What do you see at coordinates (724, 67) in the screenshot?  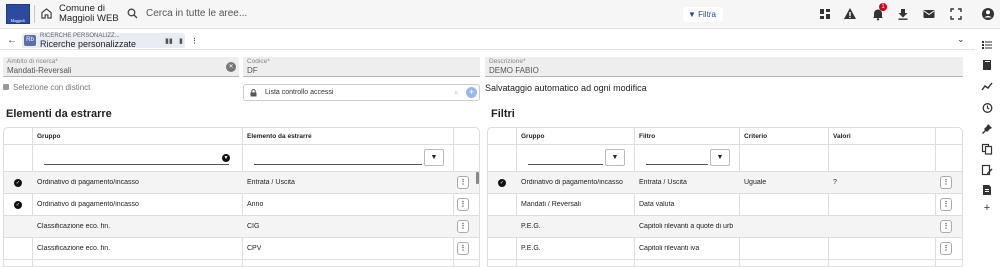 I see `descrizione-field: Descrizione* DEMO FABIO` at bounding box center [724, 67].